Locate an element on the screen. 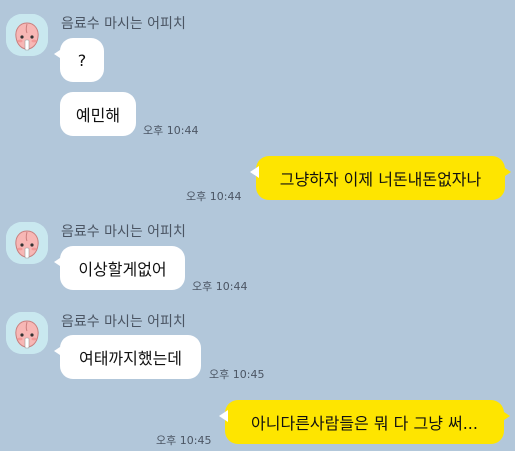 The image size is (515, 451). message-bubble: 예민해 is located at coordinates (98, 114).